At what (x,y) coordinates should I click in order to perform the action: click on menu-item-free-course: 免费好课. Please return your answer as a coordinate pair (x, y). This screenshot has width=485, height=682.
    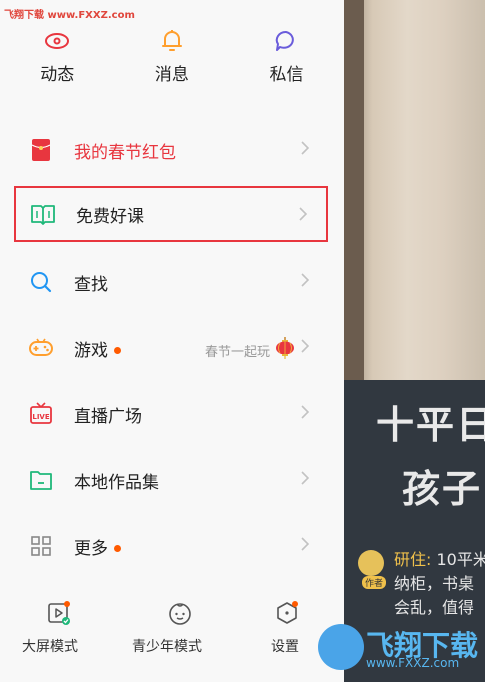
    Looking at the image, I should click on (171, 214).